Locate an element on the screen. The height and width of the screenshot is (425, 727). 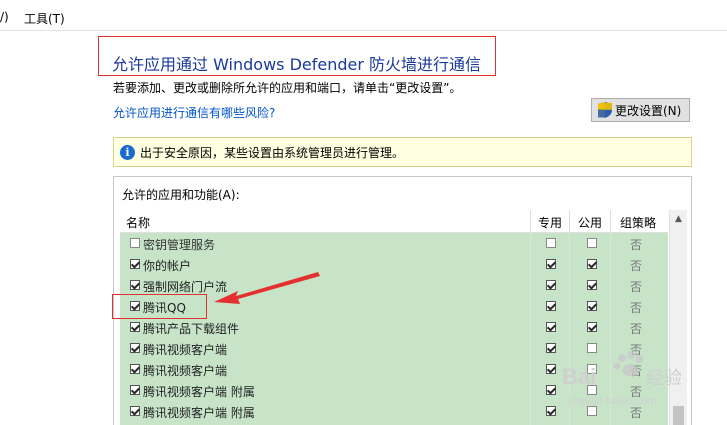
vertical-scrollbar: ▲ is located at coordinates (678, 317).